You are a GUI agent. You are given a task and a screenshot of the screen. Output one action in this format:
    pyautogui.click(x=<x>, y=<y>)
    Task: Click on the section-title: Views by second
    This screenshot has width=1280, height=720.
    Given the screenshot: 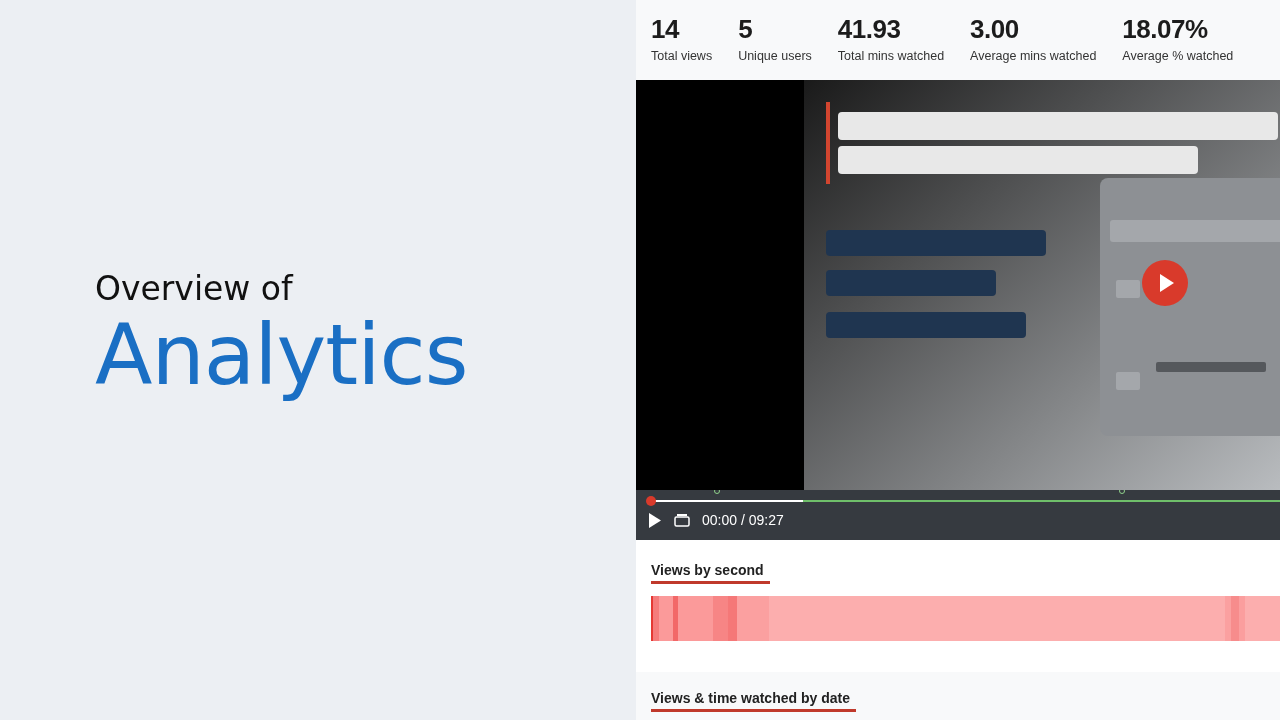 What is the action you would take?
    pyautogui.click(x=710, y=573)
    